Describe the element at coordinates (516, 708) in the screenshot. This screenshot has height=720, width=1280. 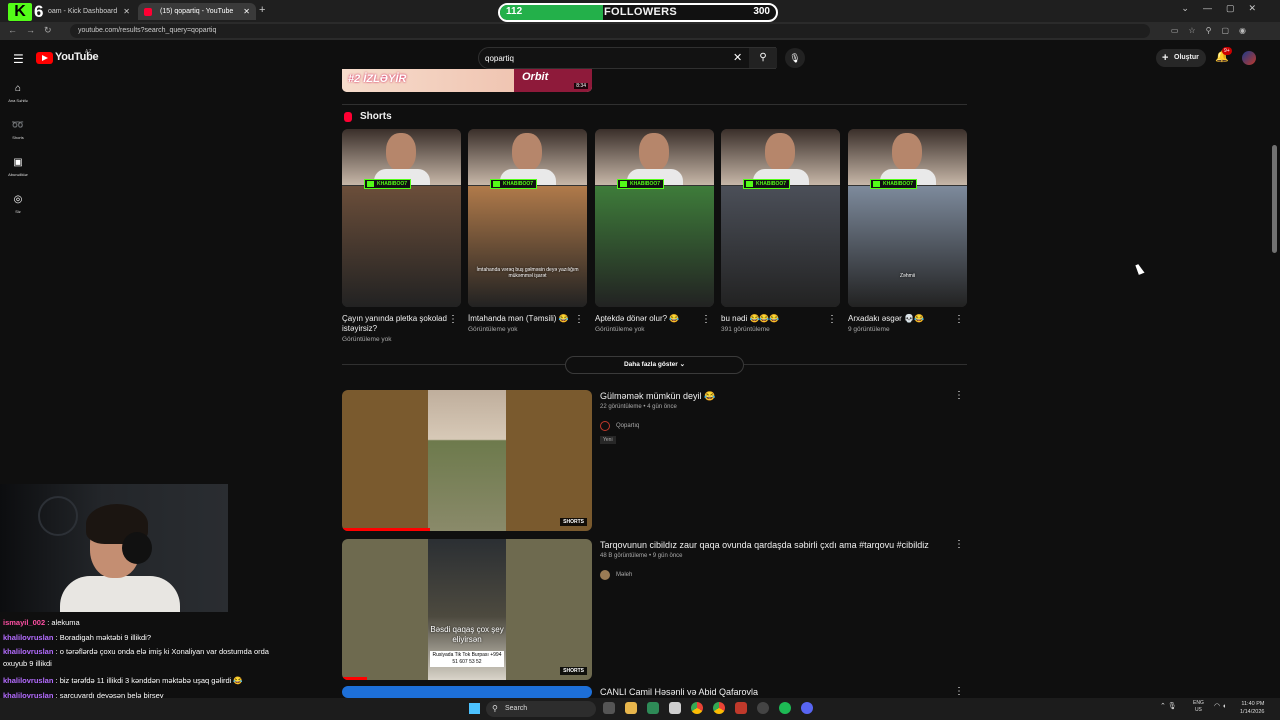
I see `search-label: Search` at that location.